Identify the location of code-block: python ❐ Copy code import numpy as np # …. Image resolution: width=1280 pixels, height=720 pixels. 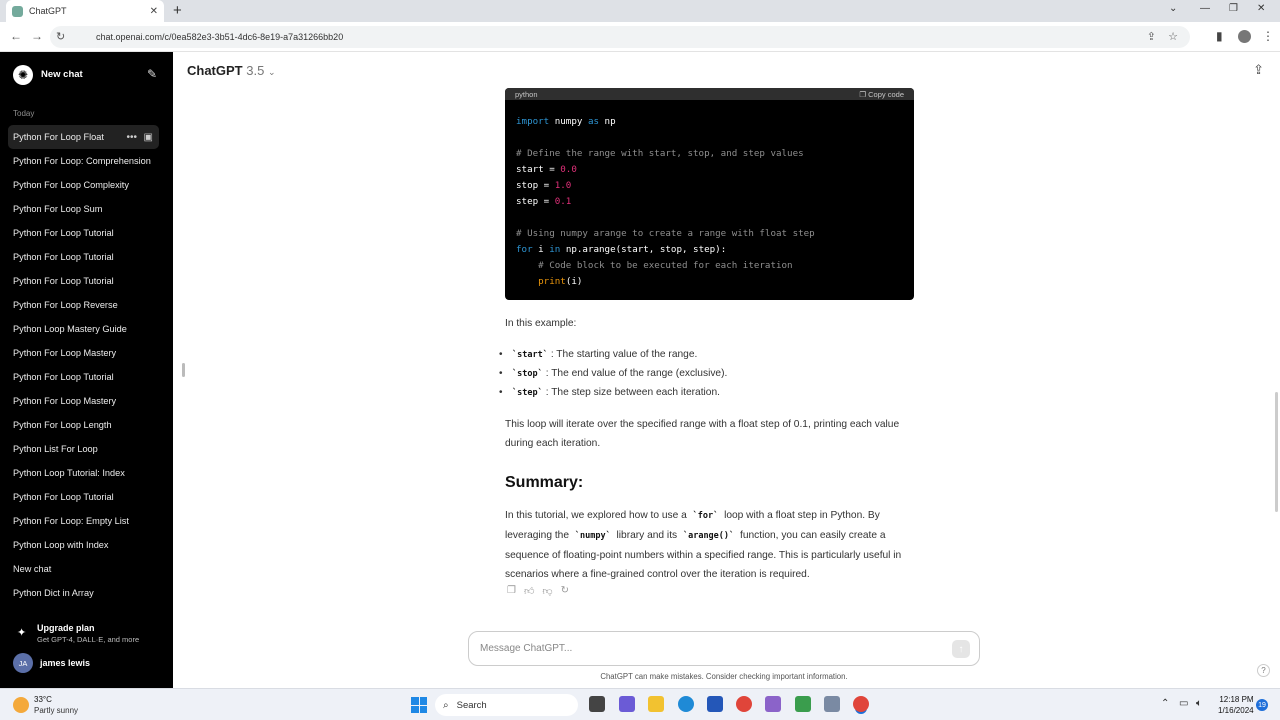
(709, 194).